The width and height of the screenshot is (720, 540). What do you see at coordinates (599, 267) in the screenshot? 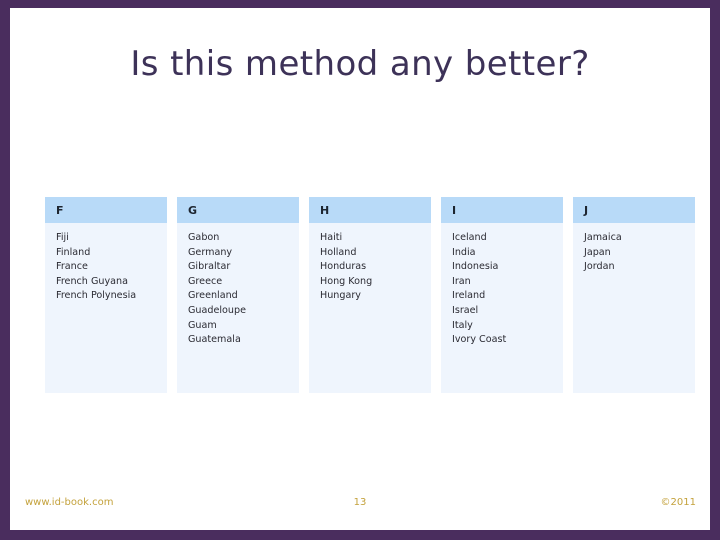
I see `list-item: Jordan` at bounding box center [599, 267].